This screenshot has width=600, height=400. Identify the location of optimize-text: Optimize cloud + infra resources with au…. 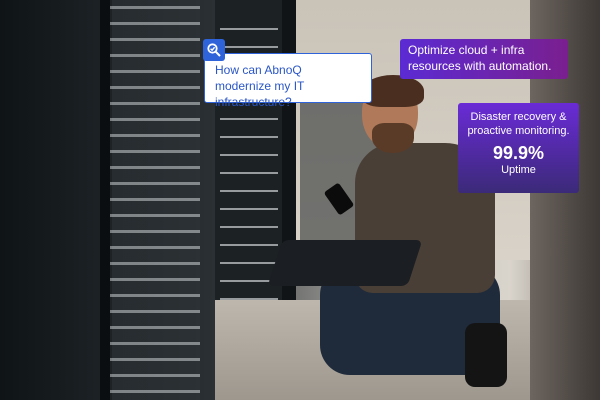
(480, 58).